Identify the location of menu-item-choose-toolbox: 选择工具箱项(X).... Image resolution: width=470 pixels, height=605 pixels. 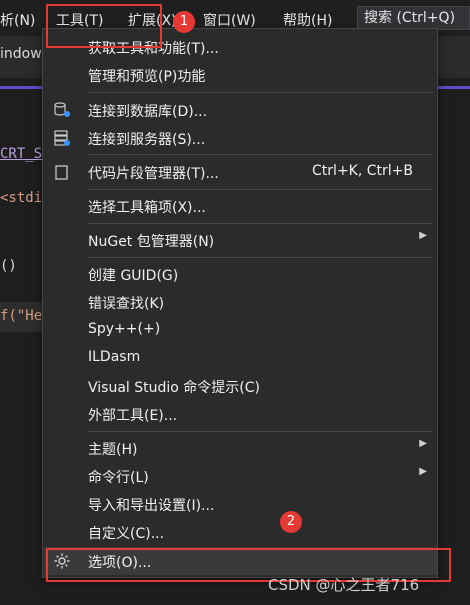
(240, 206).